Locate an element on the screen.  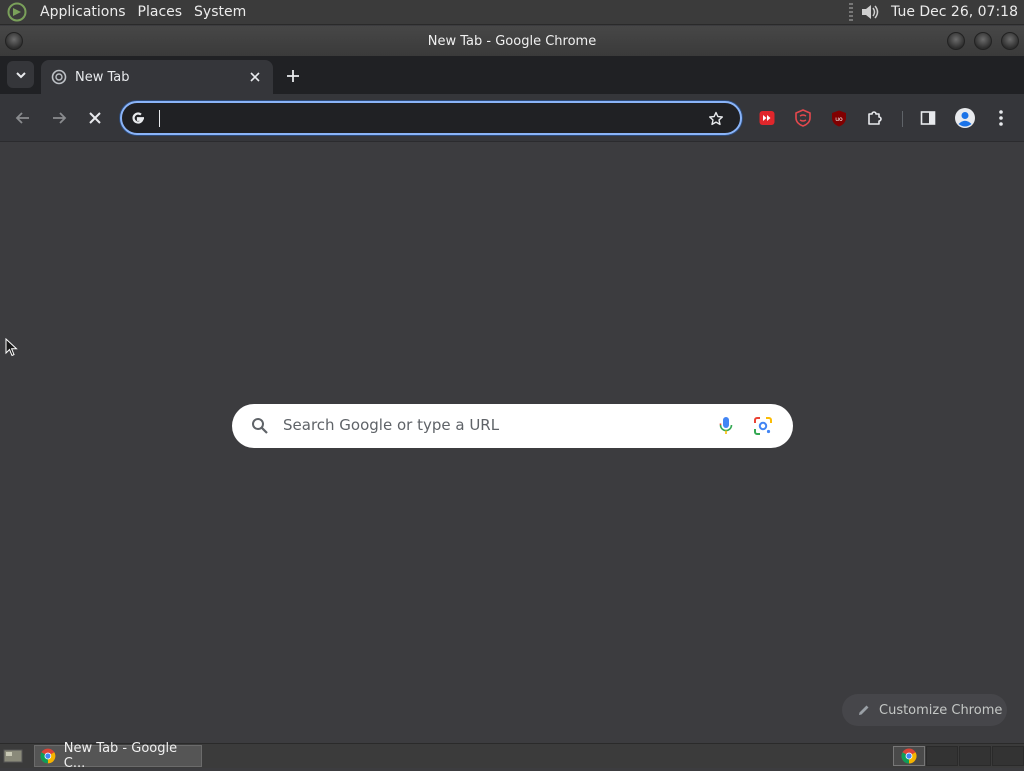
window-title: New Tab - Google Chrome is located at coordinates (512, 41).